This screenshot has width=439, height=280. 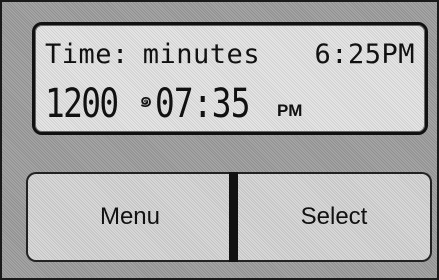 I want to click on setting-label: Time:, so click(x=87, y=54).